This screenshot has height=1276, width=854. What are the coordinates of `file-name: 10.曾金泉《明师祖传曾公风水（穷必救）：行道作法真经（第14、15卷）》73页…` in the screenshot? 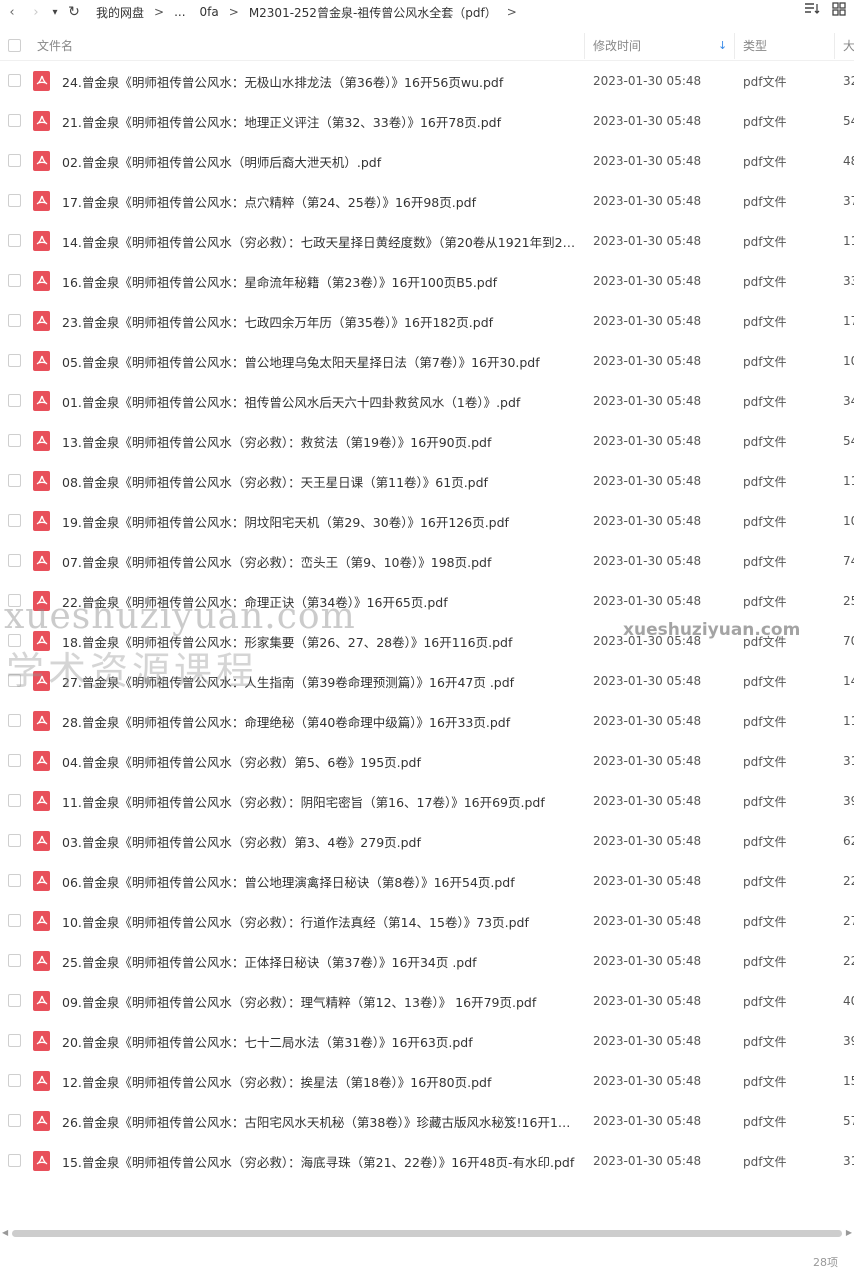 It's located at (319, 921).